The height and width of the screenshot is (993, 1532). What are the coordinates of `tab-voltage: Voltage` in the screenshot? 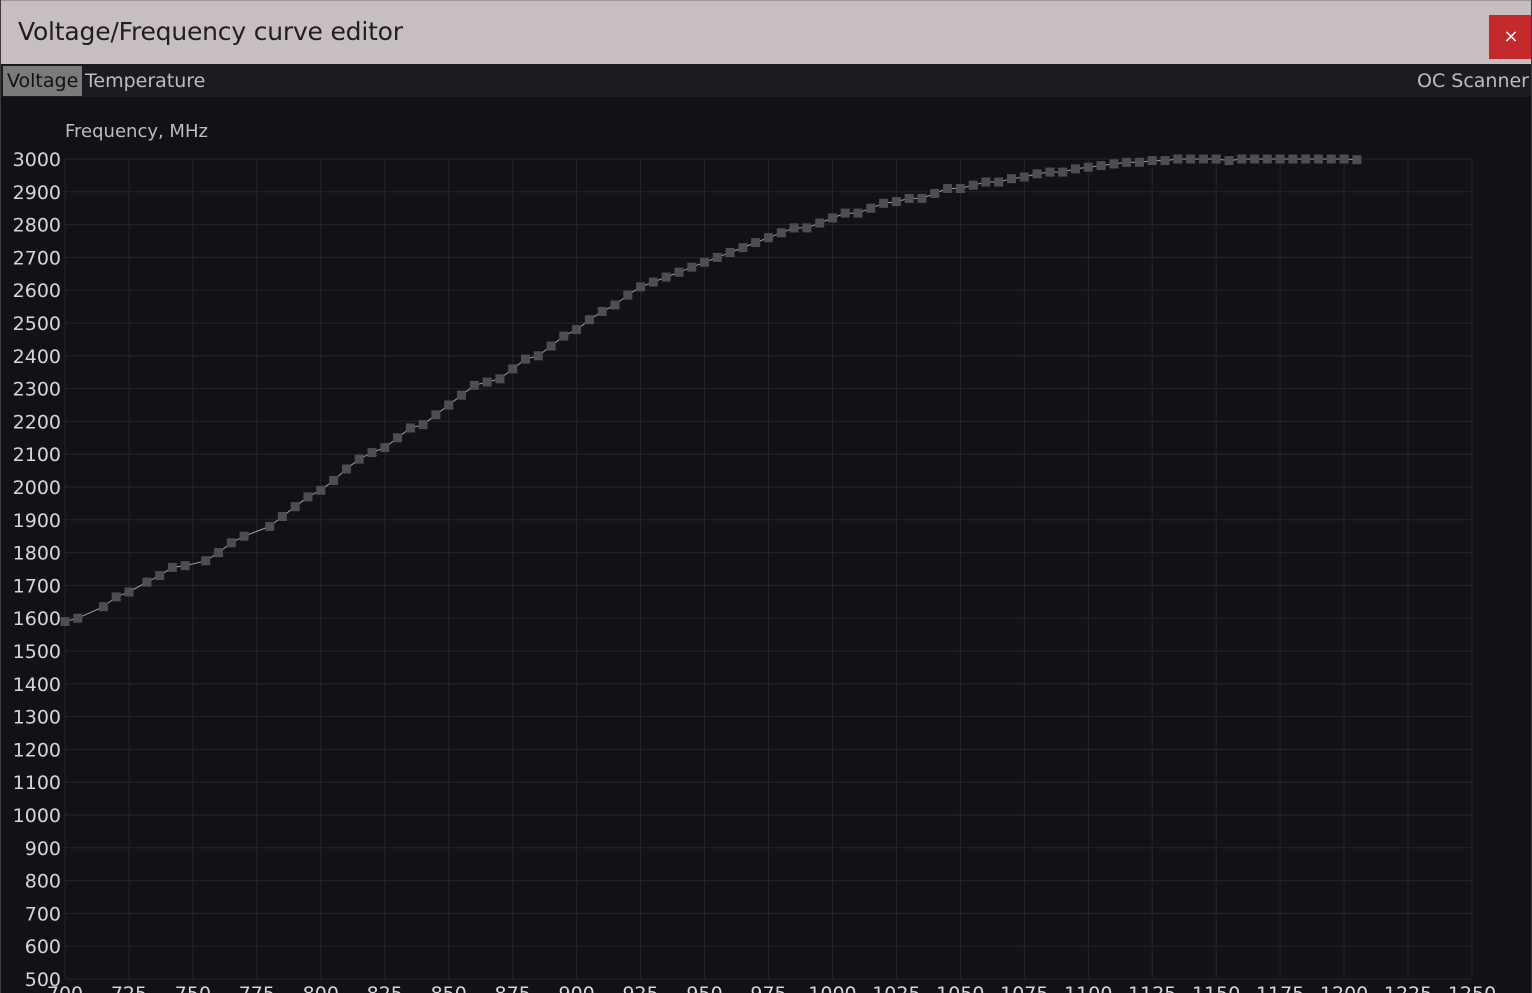 It's located at (43, 81).